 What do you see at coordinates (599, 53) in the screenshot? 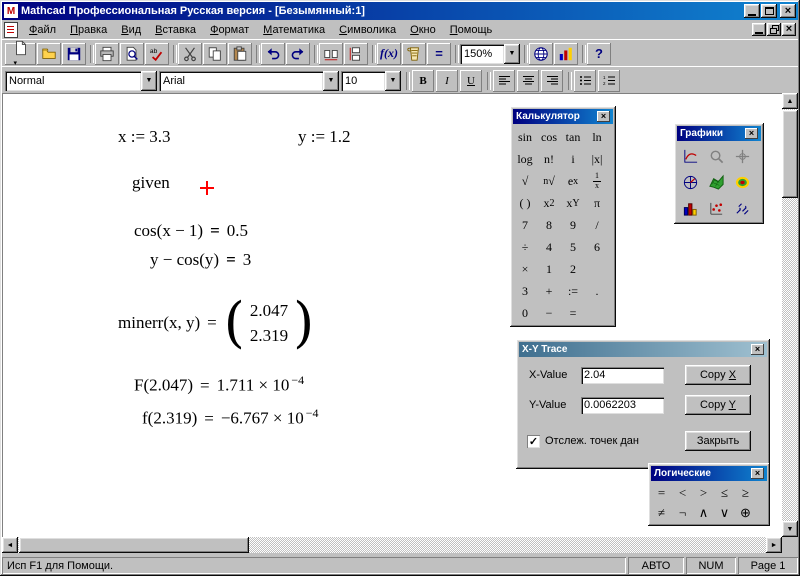
I see `toolbar-help-button: ?` at bounding box center [599, 53].